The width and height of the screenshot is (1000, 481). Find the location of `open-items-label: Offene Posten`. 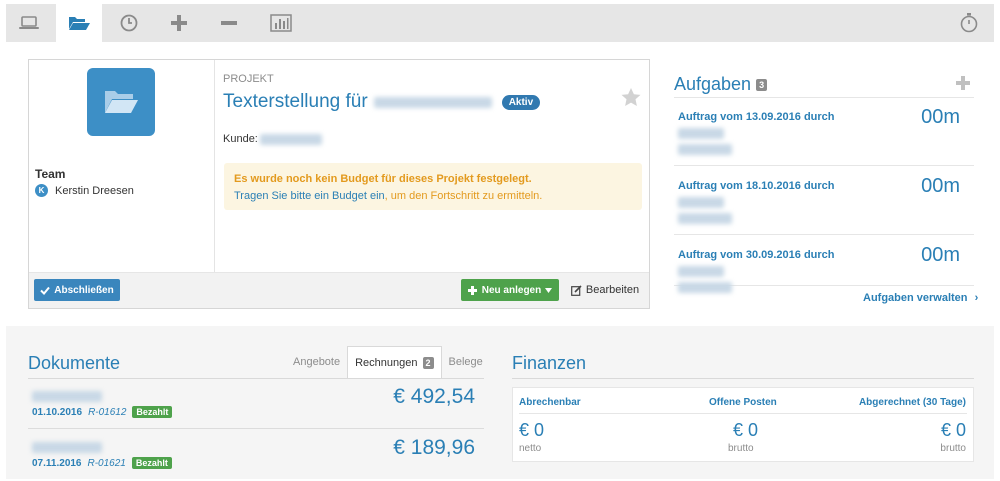

open-items-label: Offene Posten is located at coordinates (743, 402).